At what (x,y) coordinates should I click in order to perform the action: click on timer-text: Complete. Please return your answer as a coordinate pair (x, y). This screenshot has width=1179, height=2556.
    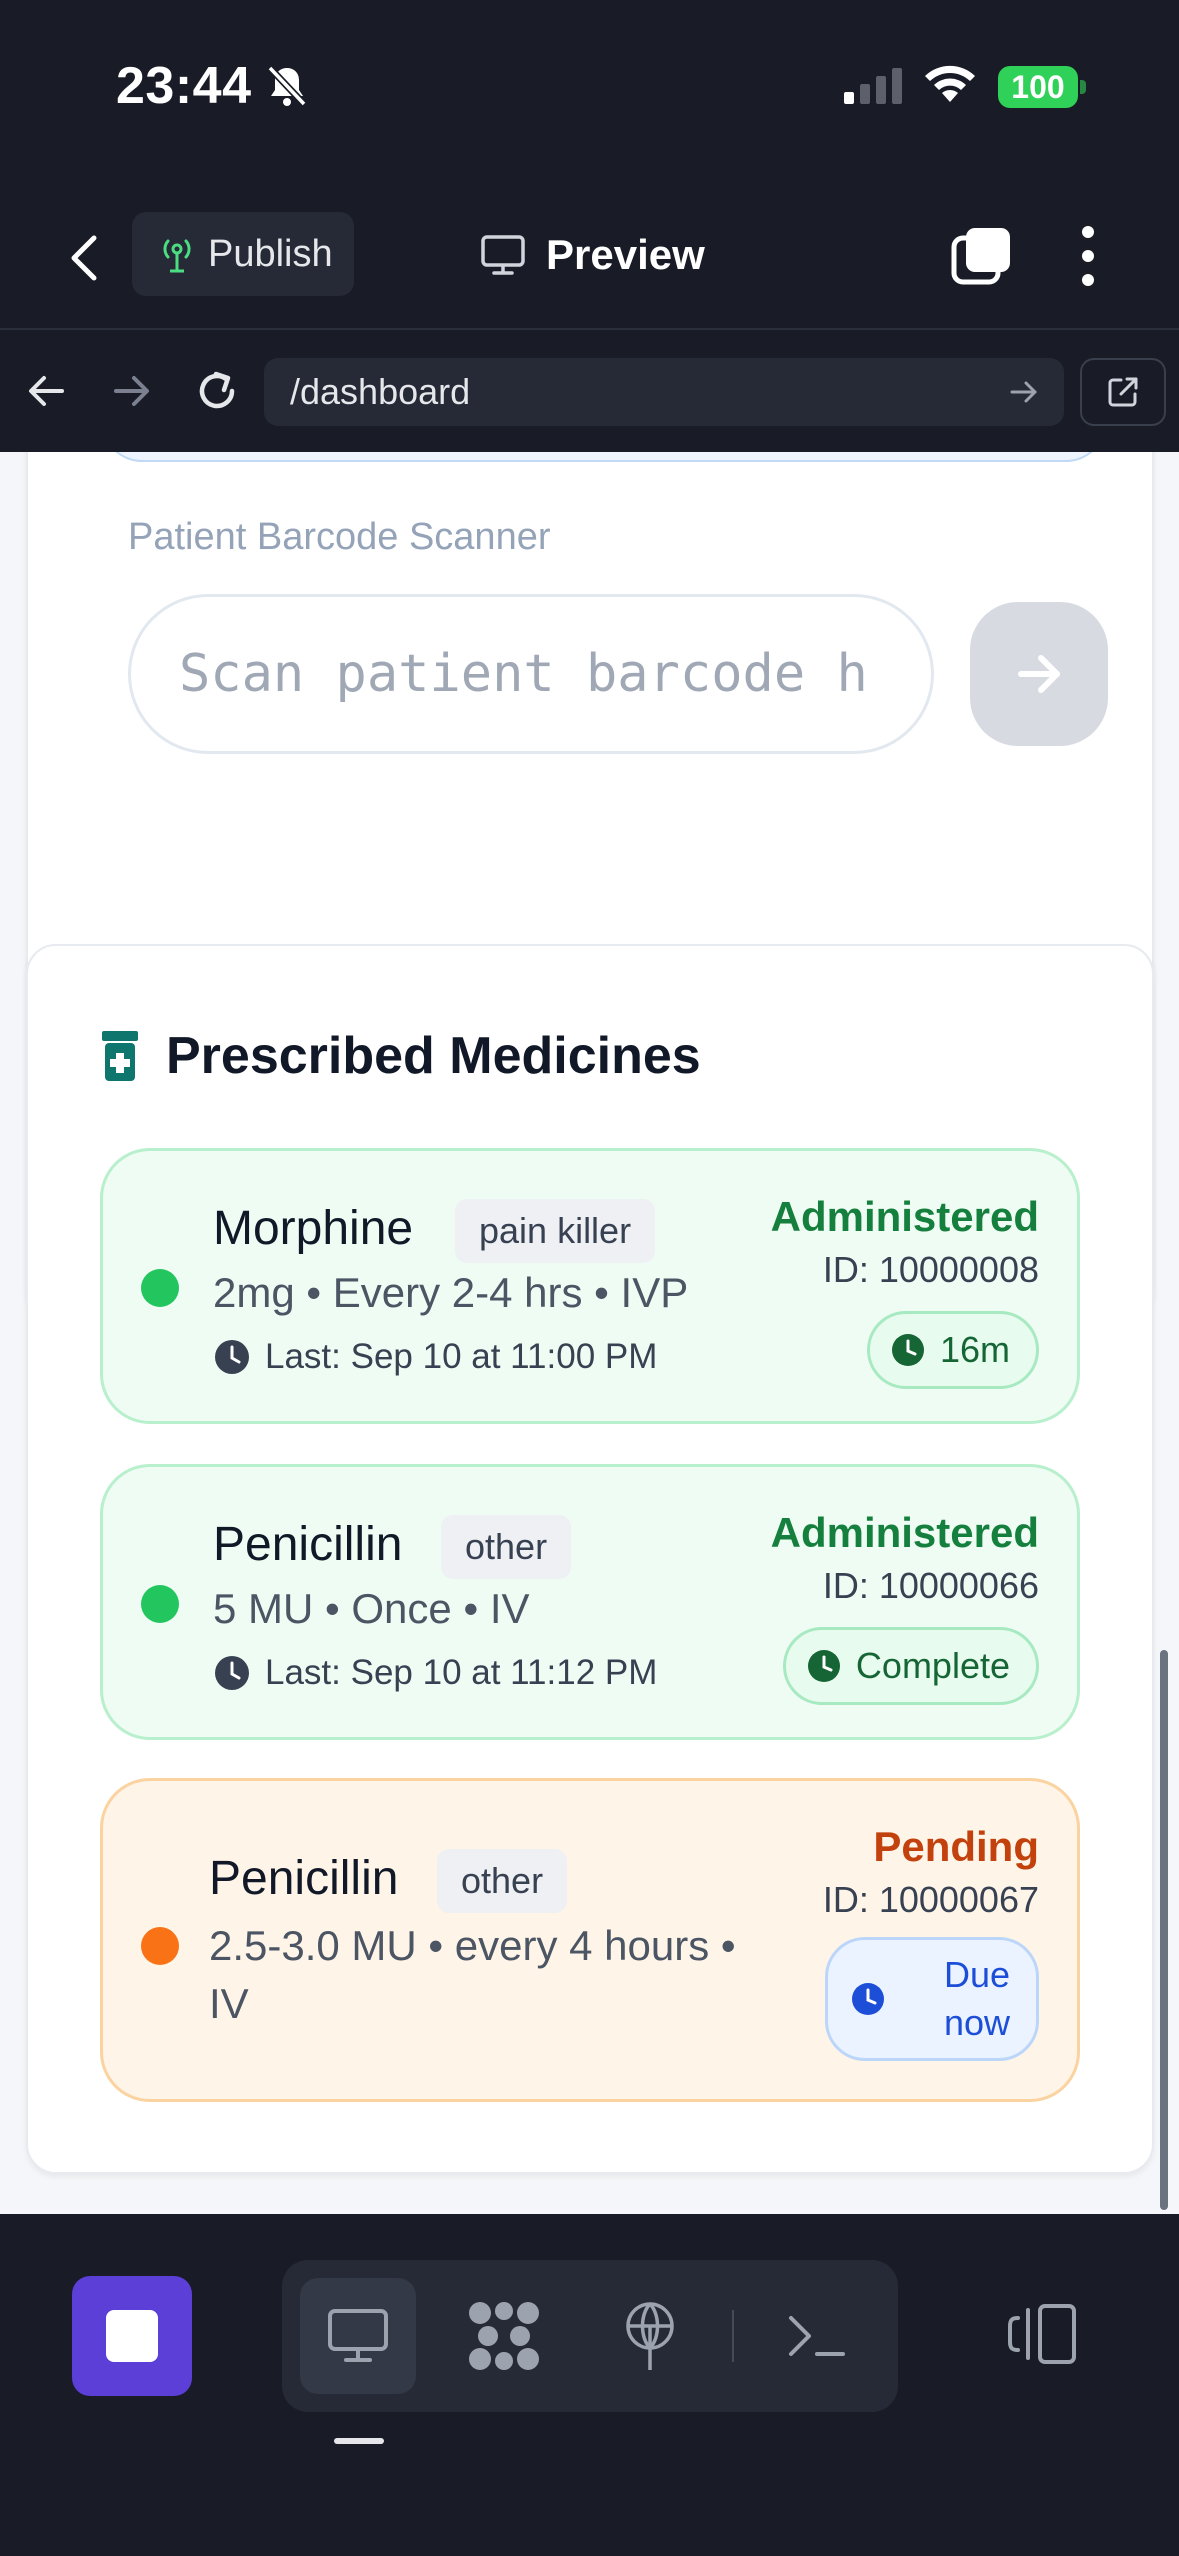
    Looking at the image, I should click on (932, 1665).